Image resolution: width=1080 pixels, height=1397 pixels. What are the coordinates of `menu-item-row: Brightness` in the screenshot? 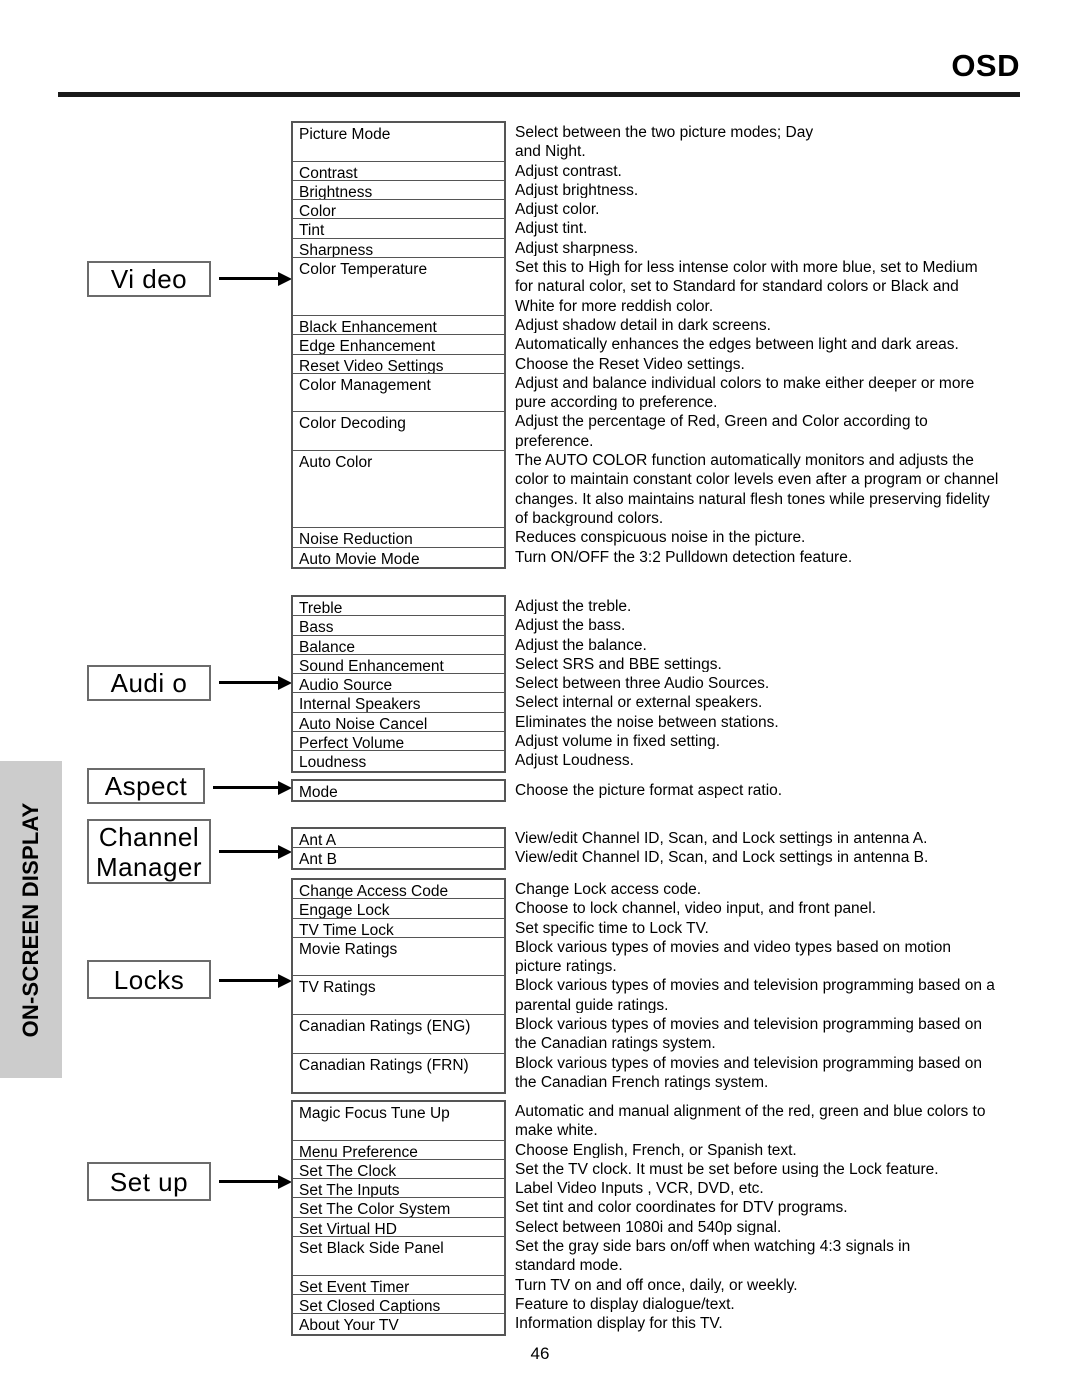 It's located at (398, 191).